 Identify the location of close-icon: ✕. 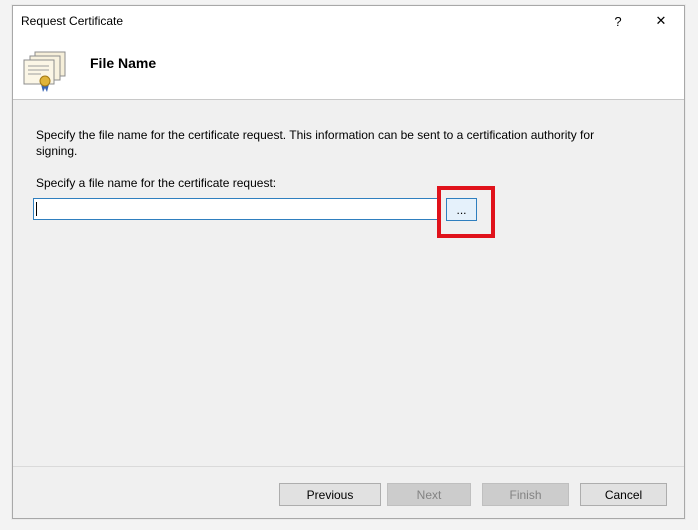
(661, 20).